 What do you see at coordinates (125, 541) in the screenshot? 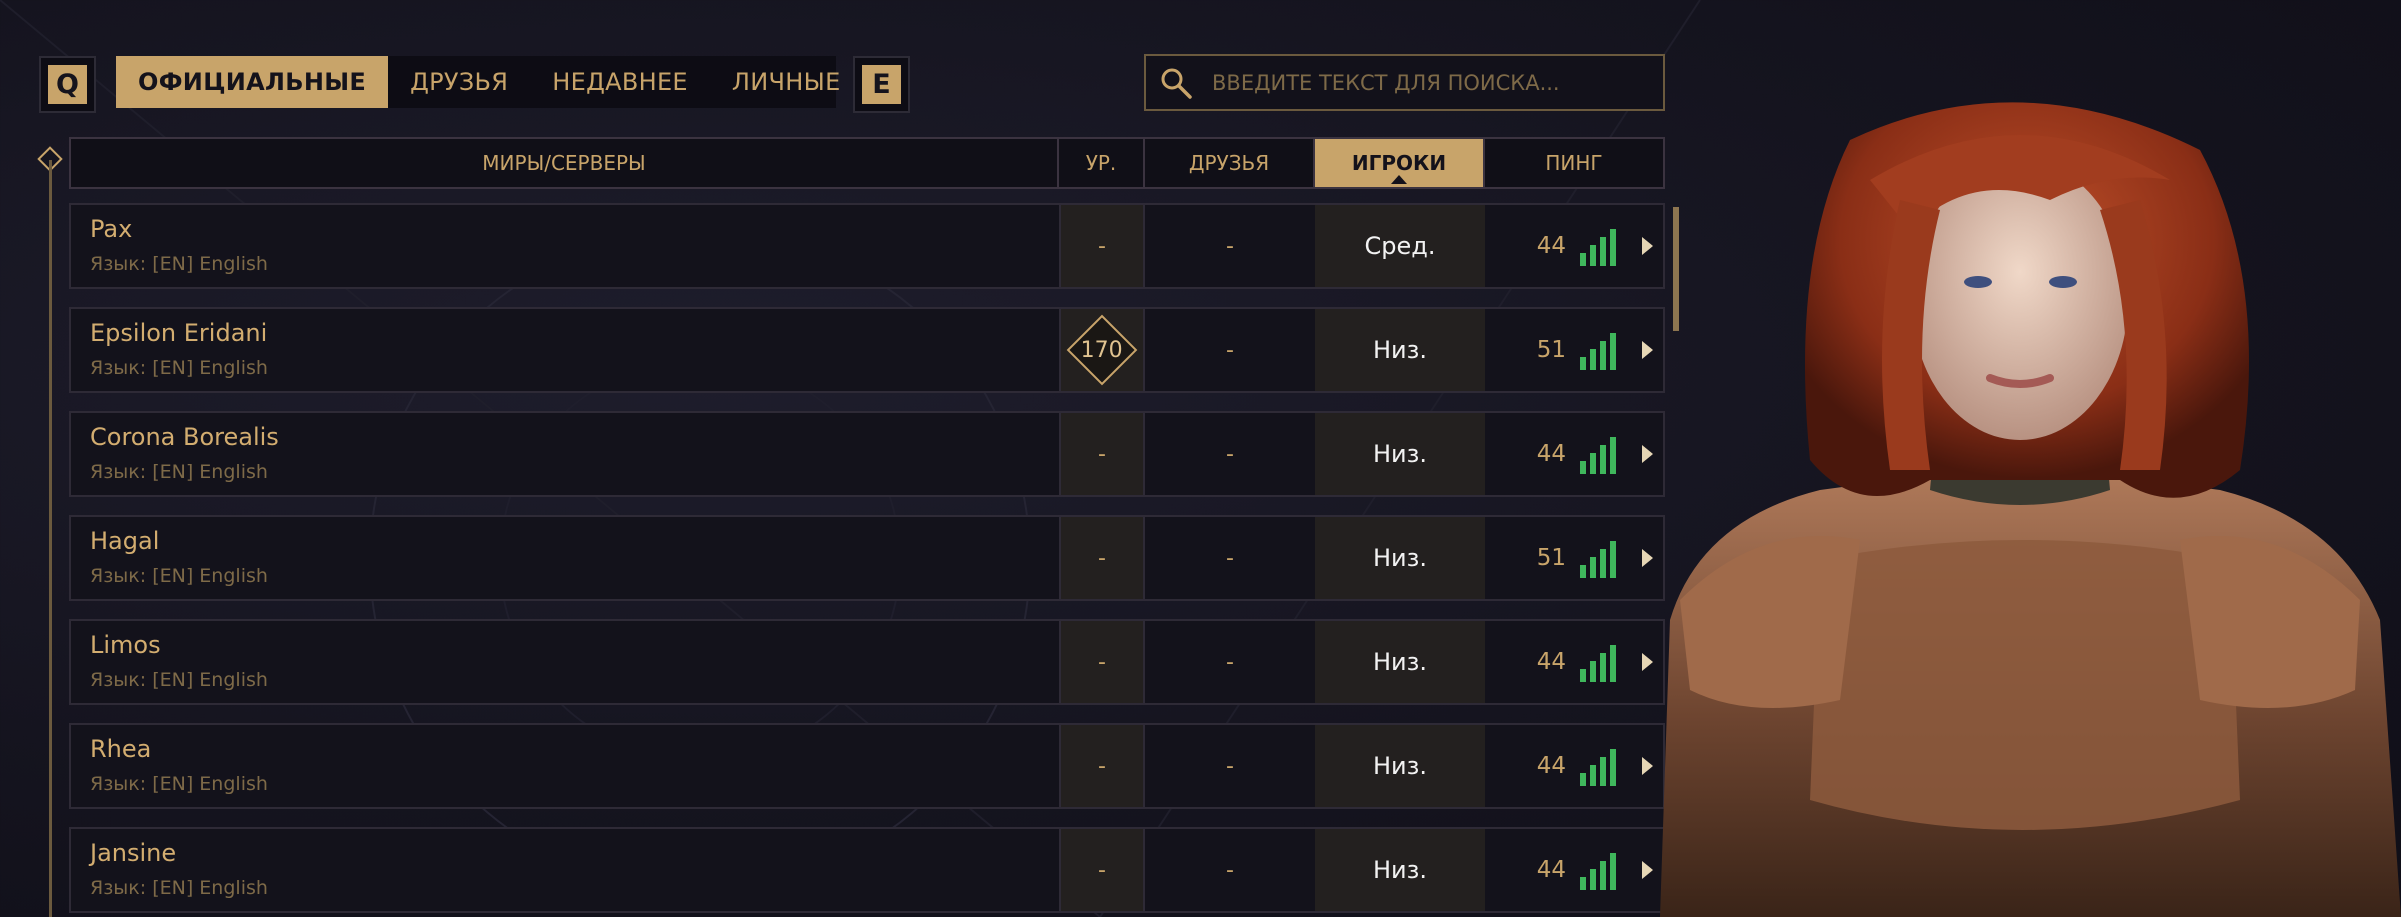
I see `server-name: Hagal` at bounding box center [125, 541].